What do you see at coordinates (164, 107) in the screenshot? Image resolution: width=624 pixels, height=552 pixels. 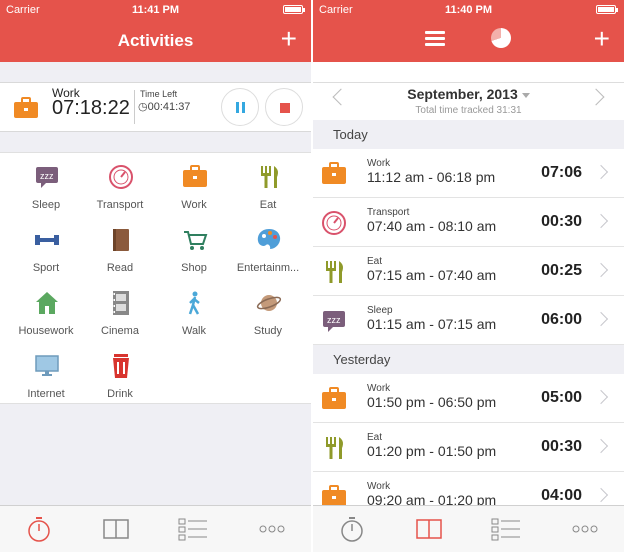 I see `time-left-value: ◷00:41:37` at bounding box center [164, 107].